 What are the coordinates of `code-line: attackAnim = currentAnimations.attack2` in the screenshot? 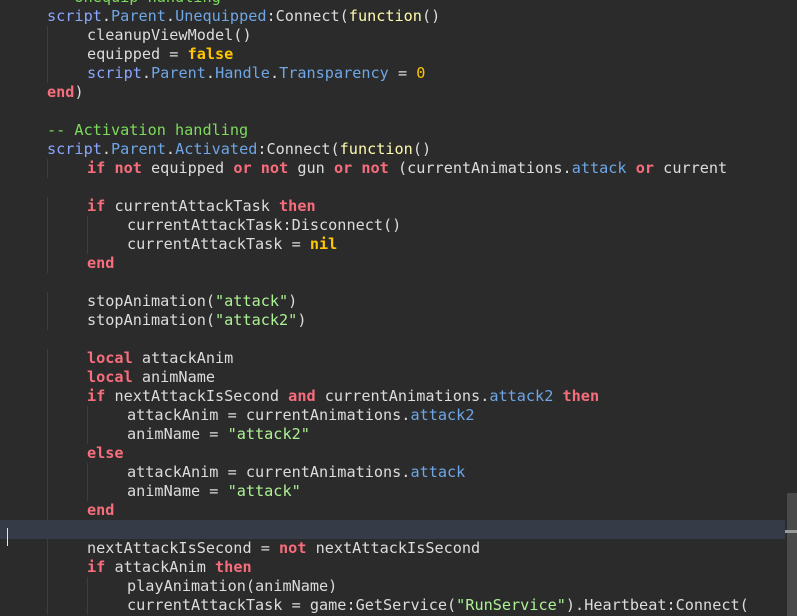 It's located at (392, 415).